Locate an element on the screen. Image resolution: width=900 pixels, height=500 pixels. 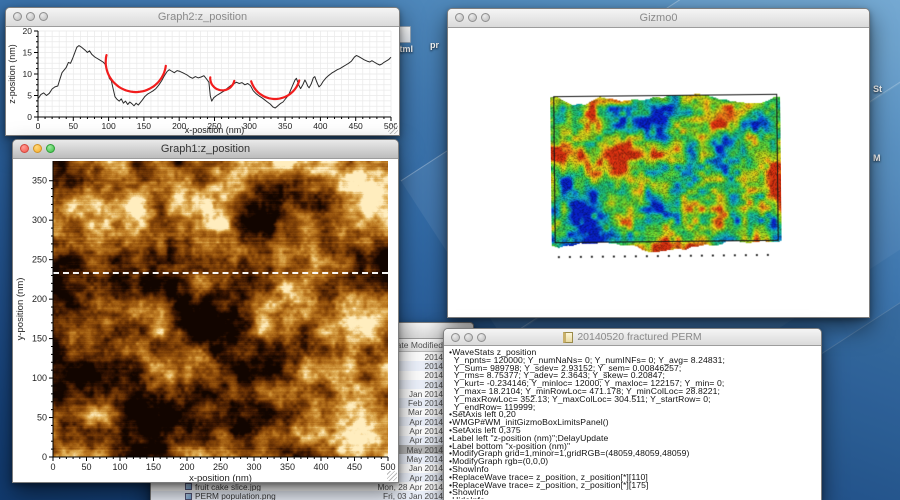
gizmo-titlebar: Gizmo0 is located at coordinates (658, 18).